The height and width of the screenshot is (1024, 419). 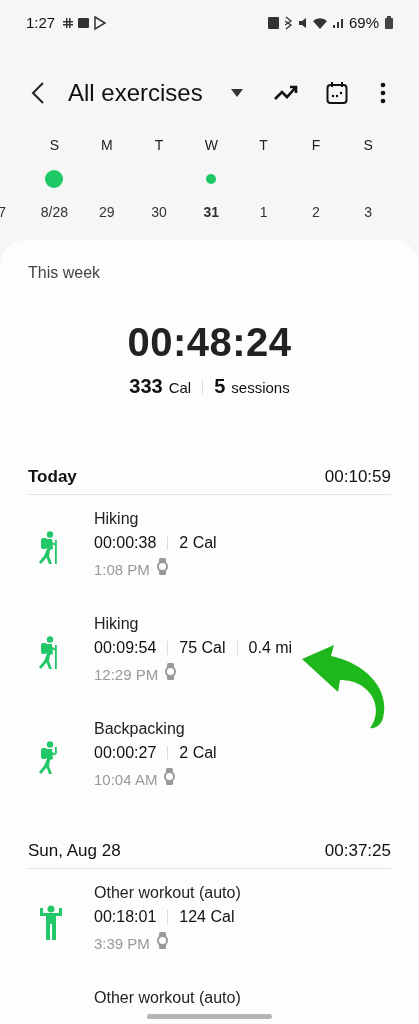 What do you see at coordinates (122, 943) in the screenshot?
I see `session-start-time: 3:39 PM` at bounding box center [122, 943].